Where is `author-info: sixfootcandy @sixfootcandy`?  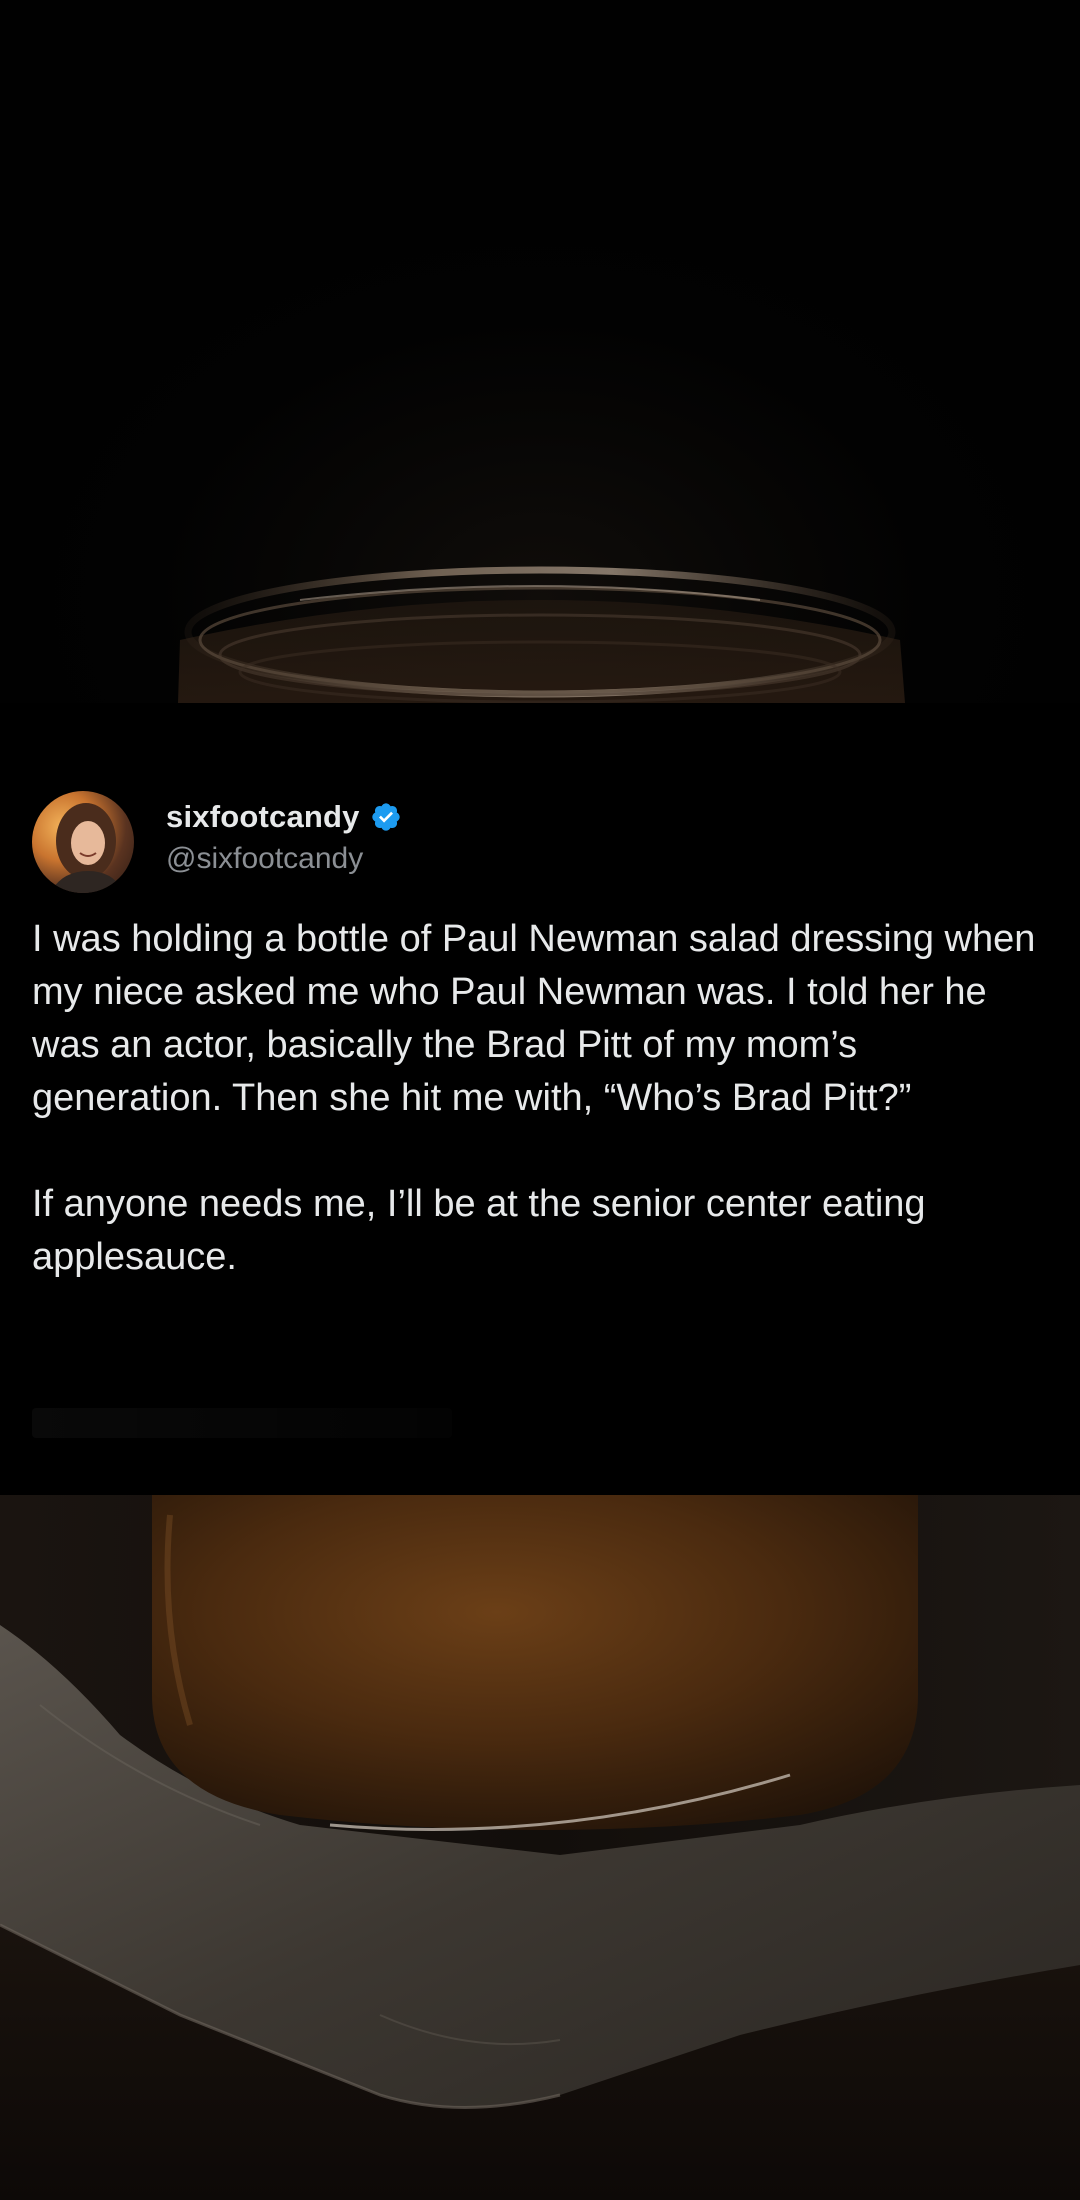
author-info: sixfootcandy @sixfootcandy is located at coordinates (284, 837).